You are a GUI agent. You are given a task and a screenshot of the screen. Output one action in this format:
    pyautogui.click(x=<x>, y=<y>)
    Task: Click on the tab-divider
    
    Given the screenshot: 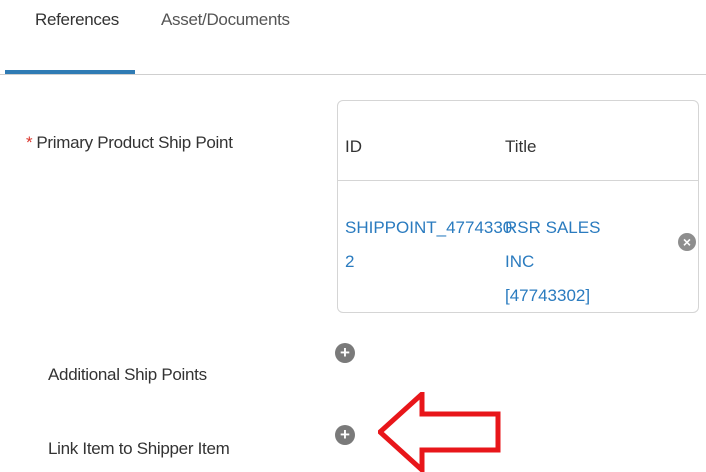 What is the action you would take?
    pyautogui.click(x=353, y=74)
    